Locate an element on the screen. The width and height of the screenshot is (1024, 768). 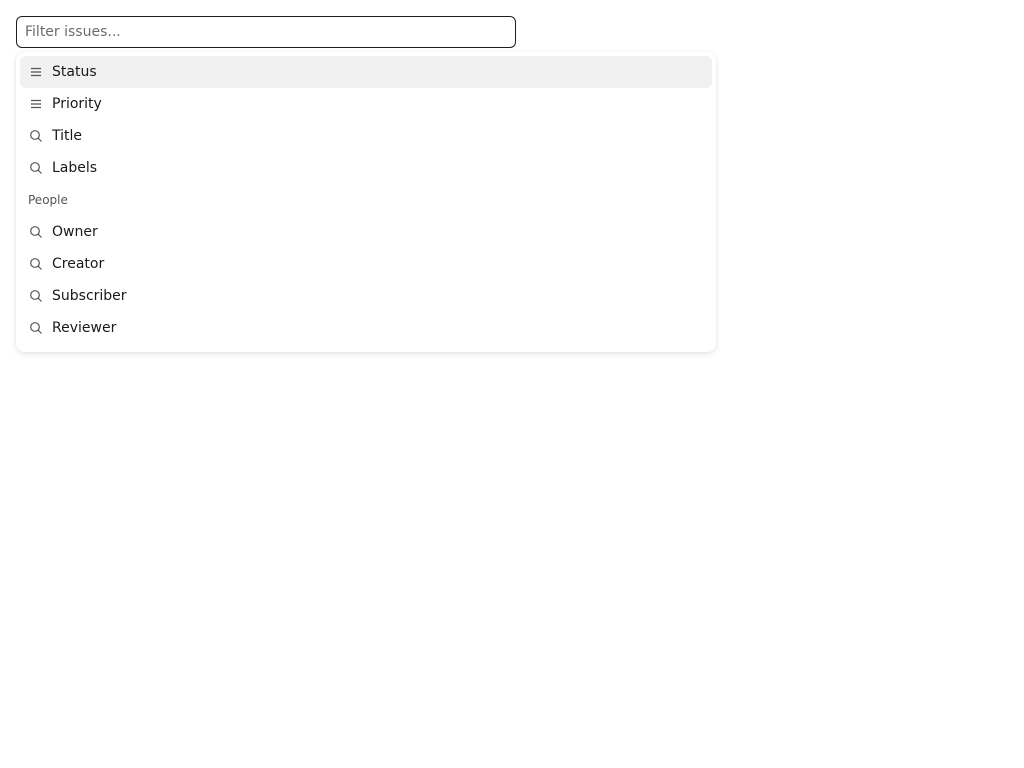
menu-item-subscriber: Subscriber is located at coordinates (366, 296).